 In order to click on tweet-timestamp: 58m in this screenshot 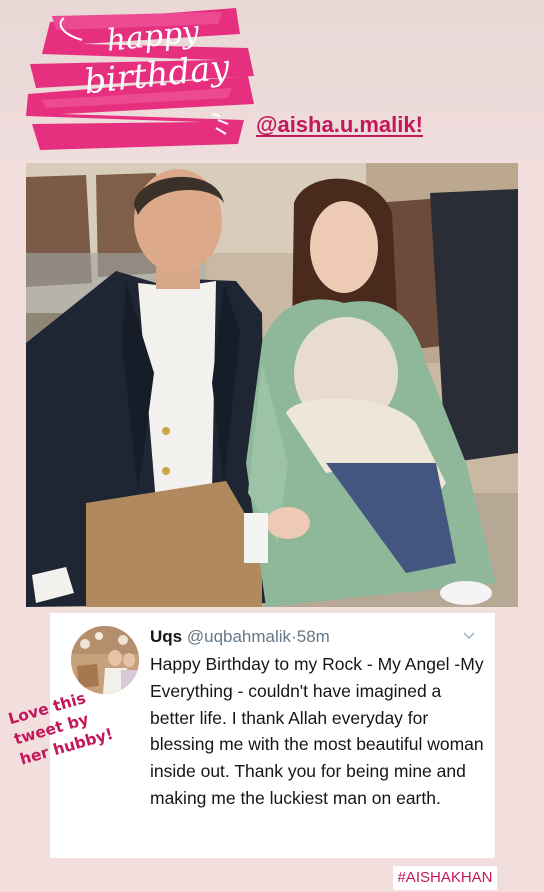, I will do `click(313, 636)`.